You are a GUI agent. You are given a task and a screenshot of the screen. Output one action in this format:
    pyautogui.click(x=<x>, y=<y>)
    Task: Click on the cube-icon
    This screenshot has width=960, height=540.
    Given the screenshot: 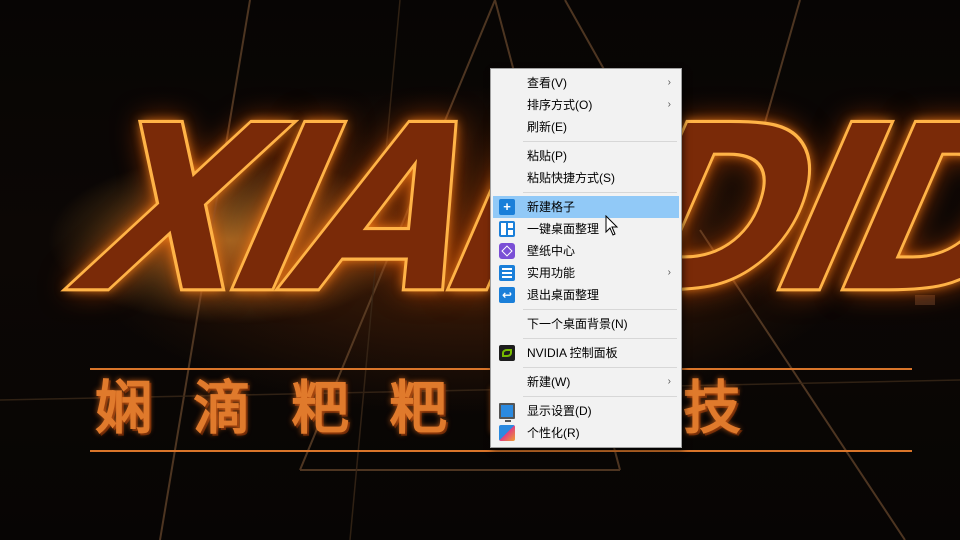 What is the action you would take?
    pyautogui.click(x=507, y=251)
    